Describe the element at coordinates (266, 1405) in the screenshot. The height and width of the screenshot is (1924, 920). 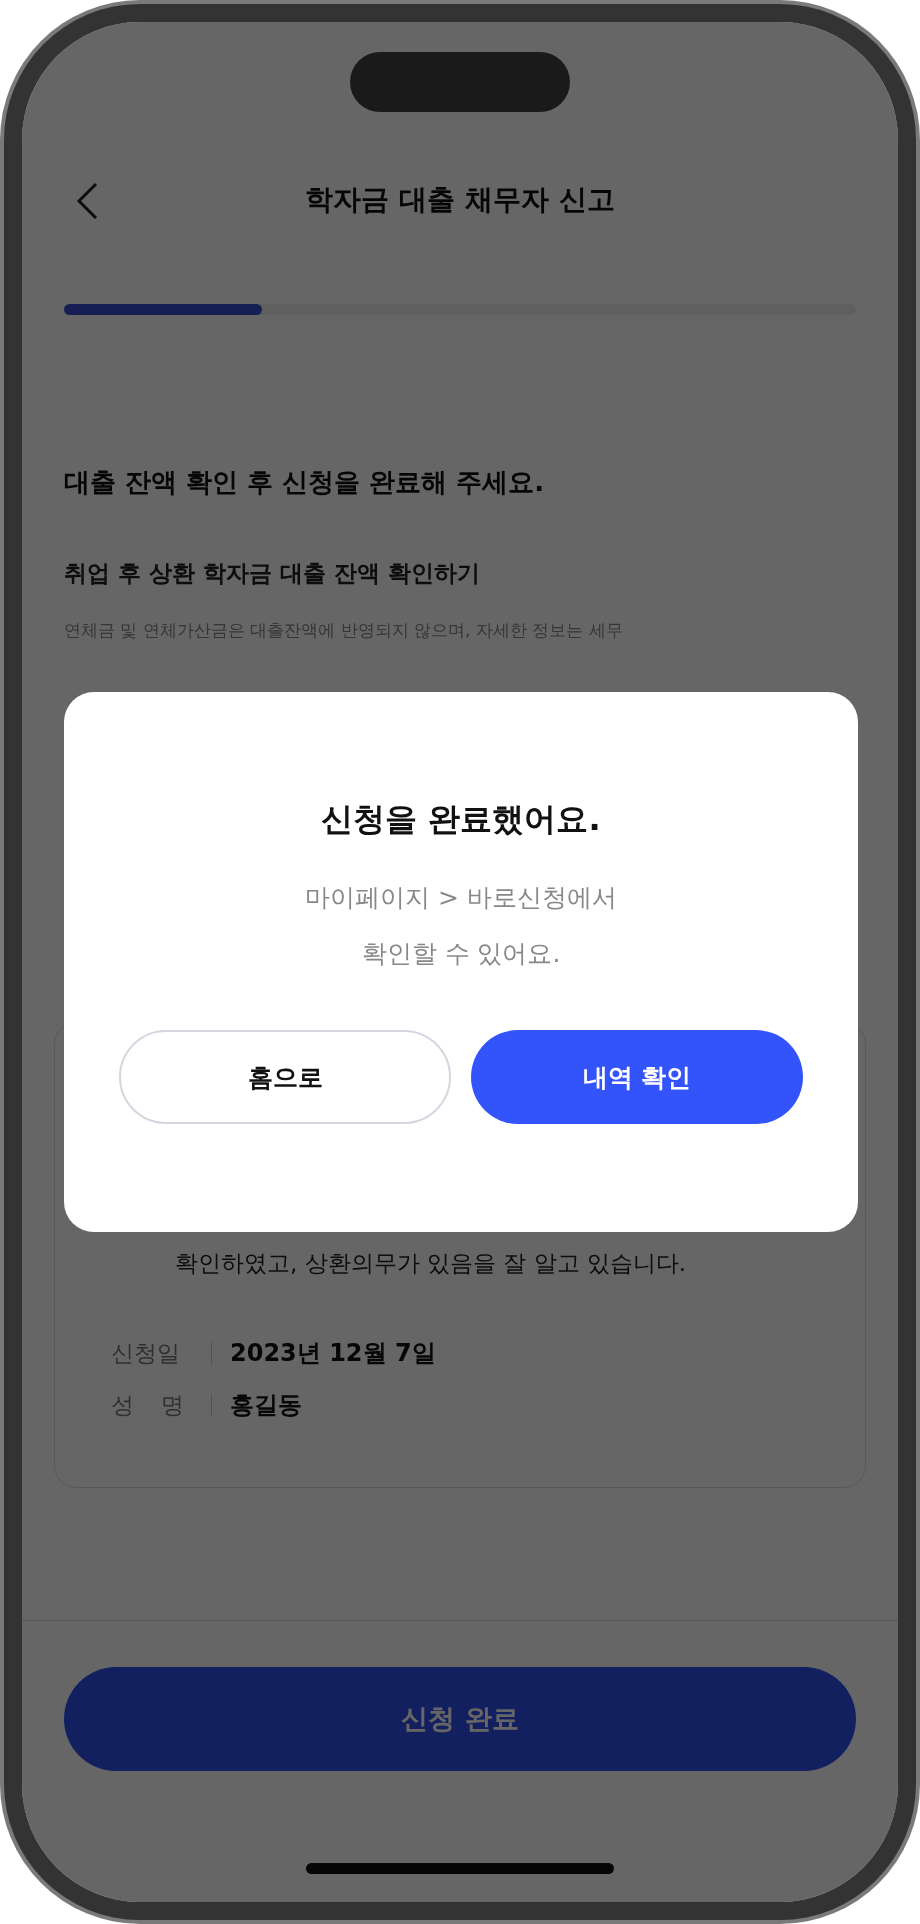
I see `field-value: 홍길동` at that location.